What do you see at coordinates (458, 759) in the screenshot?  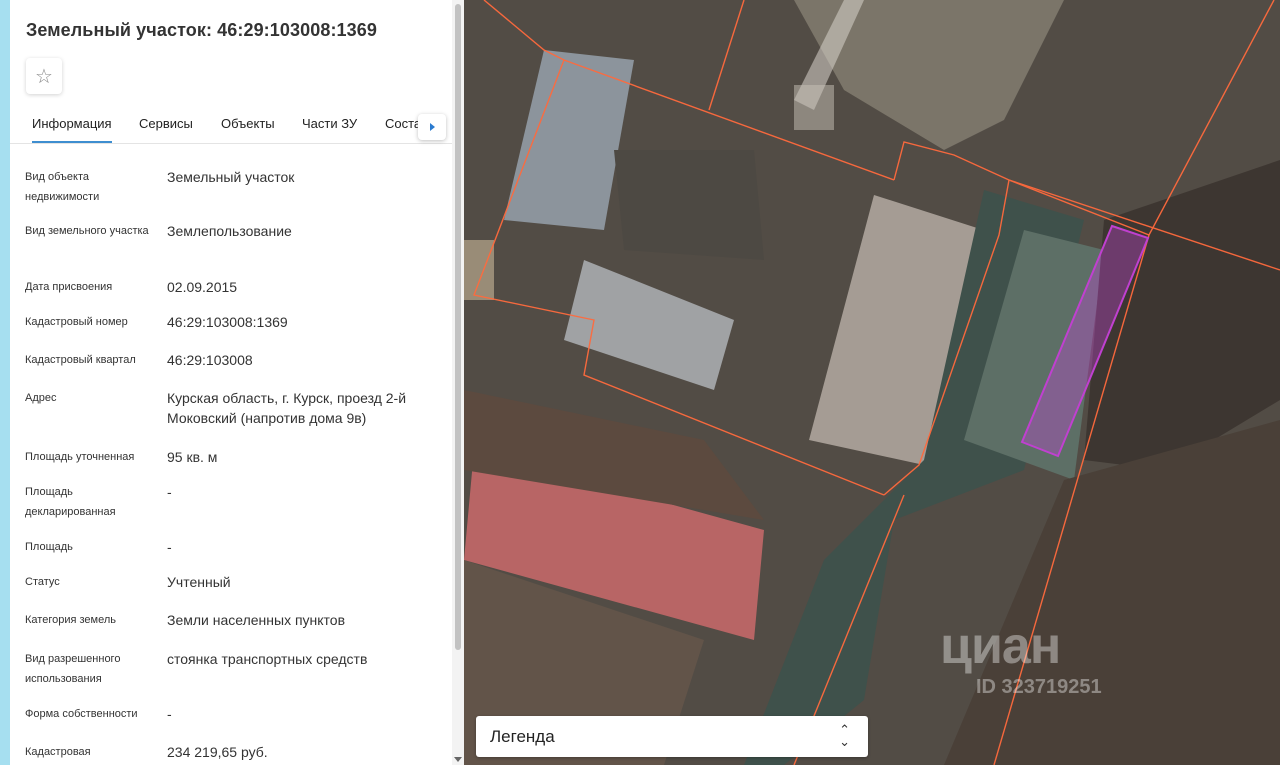 I see `scroll-down-arrow-icon` at bounding box center [458, 759].